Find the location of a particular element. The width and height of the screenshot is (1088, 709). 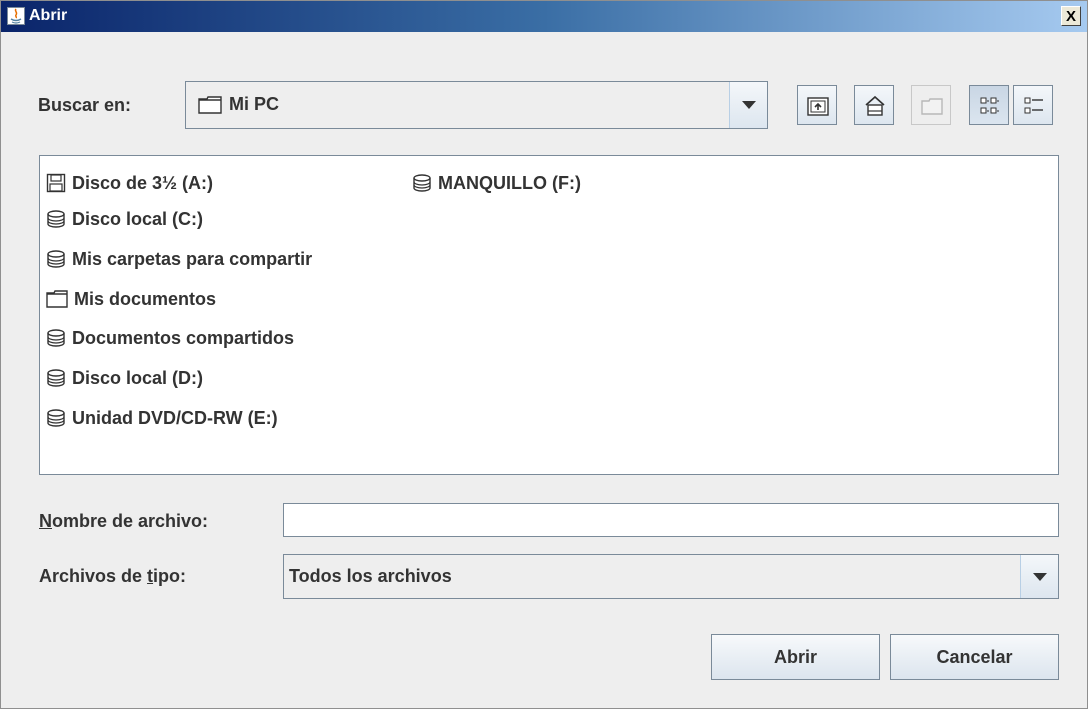

open-button: Abrir is located at coordinates (795, 657).